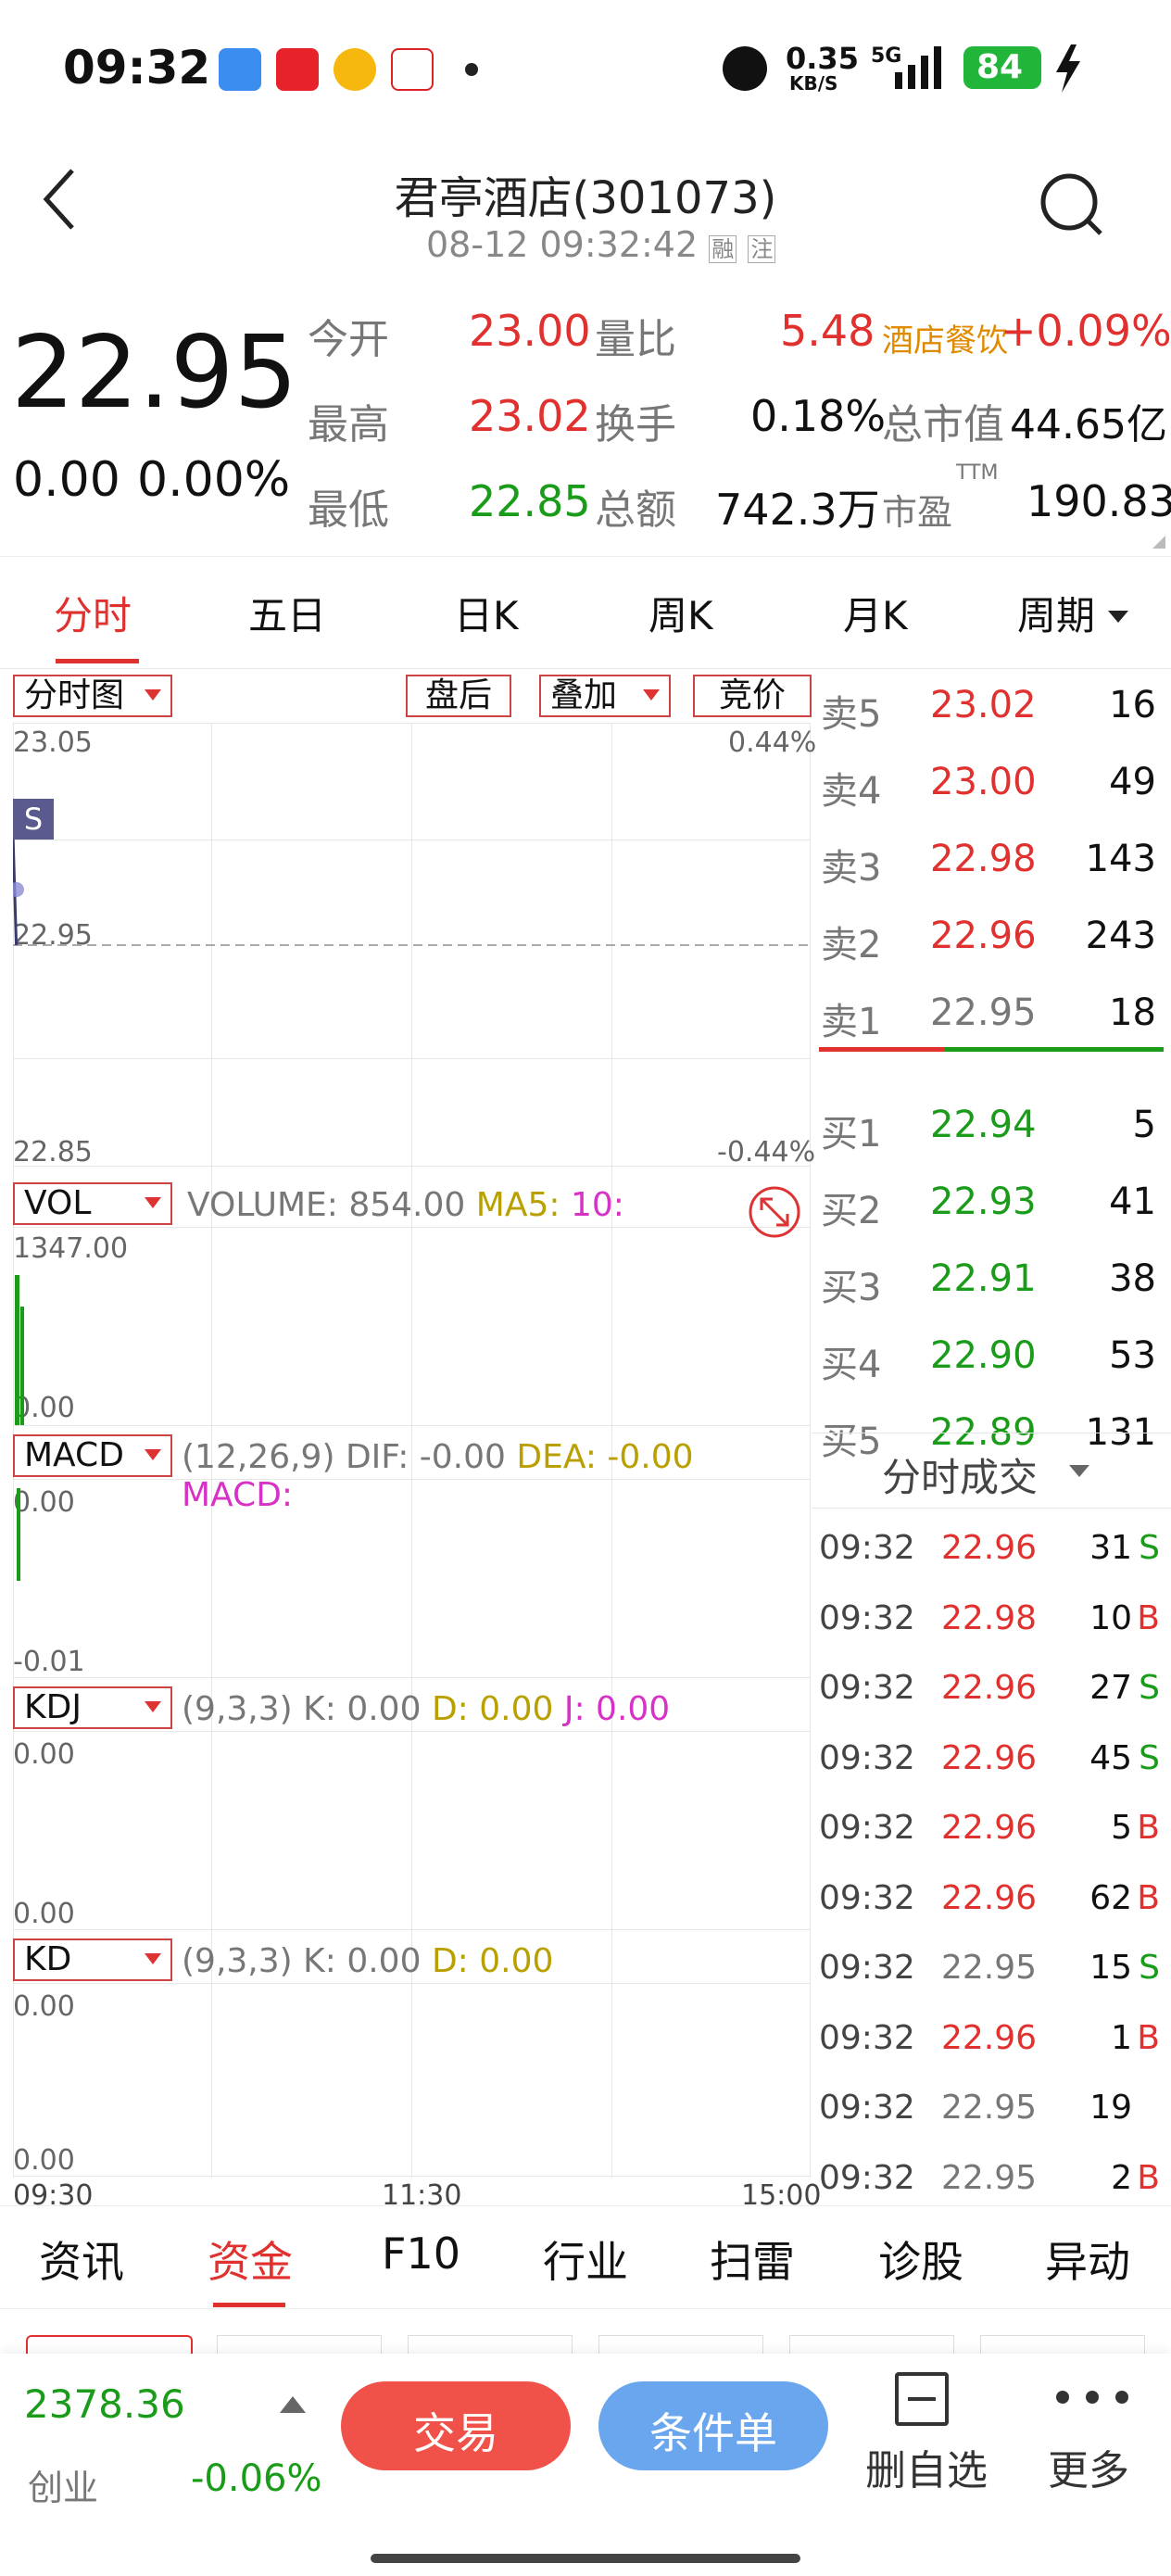 Image resolution: width=1171 pixels, height=2576 pixels. I want to click on orderbook-row: 卖5 23.02 16, so click(990, 705).